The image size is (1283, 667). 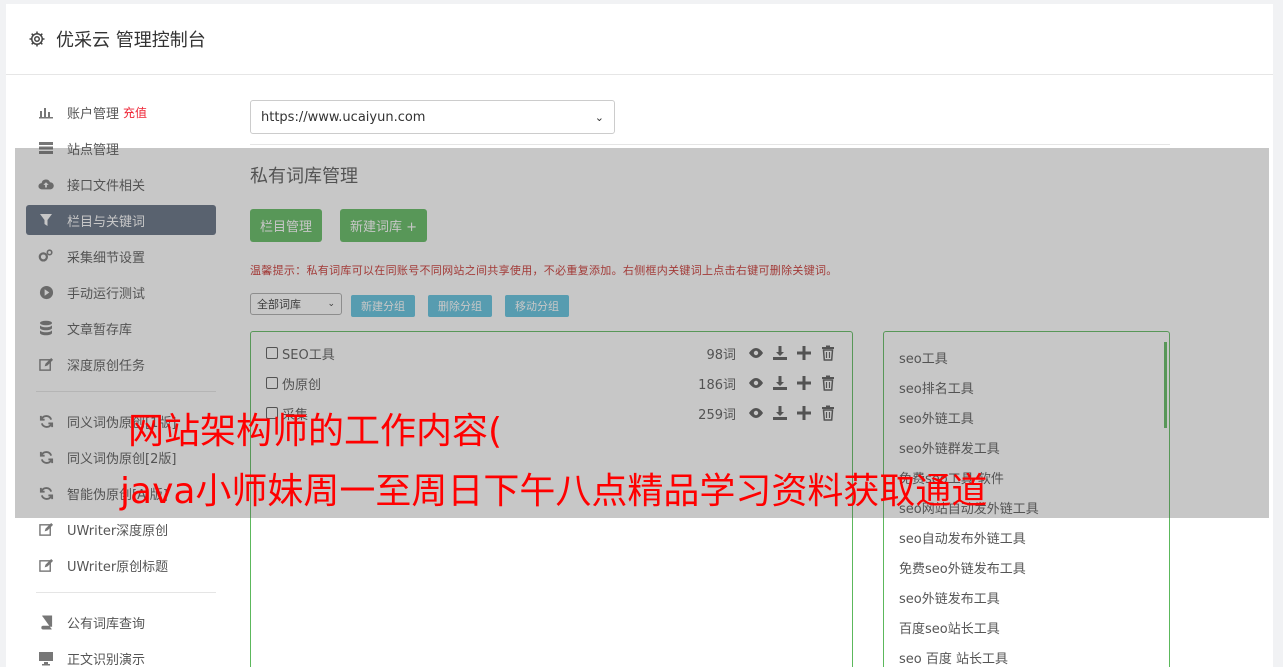 I want to click on keyword-item: seo自动发布外链工具, so click(x=962, y=537).